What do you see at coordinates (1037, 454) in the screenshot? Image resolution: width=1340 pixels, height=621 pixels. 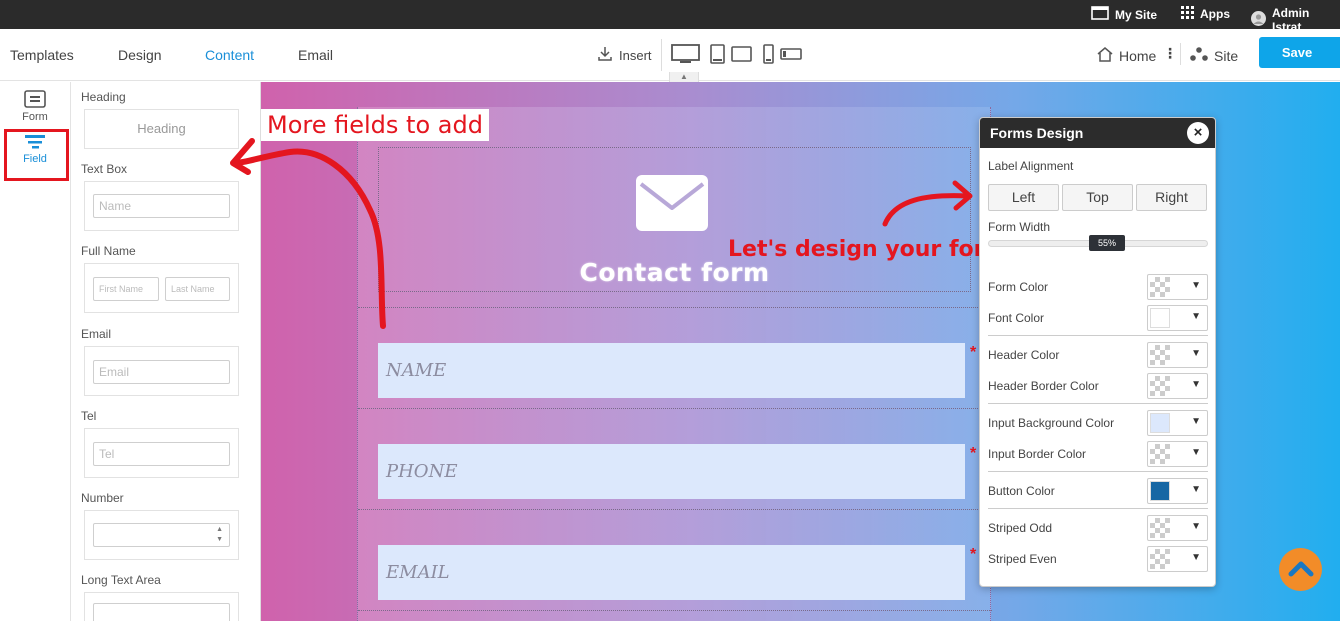 I see `color-option-label: Input Border Color` at bounding box center [1037, 454].